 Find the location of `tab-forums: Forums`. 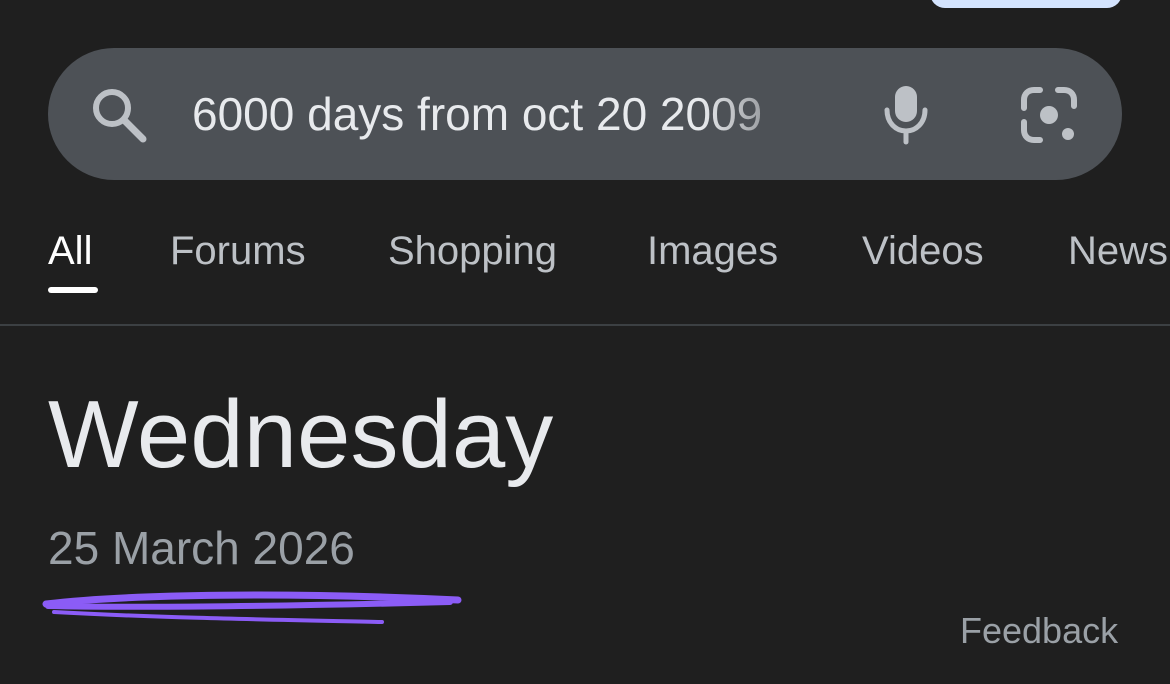

tab-forums: Forums is located at coordinates (238, 251).